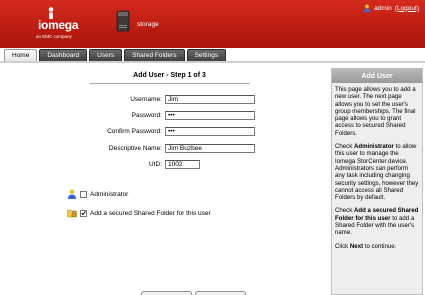 The image size is (425, 295). I want to click on tab-home: Home, so click(21, 55).